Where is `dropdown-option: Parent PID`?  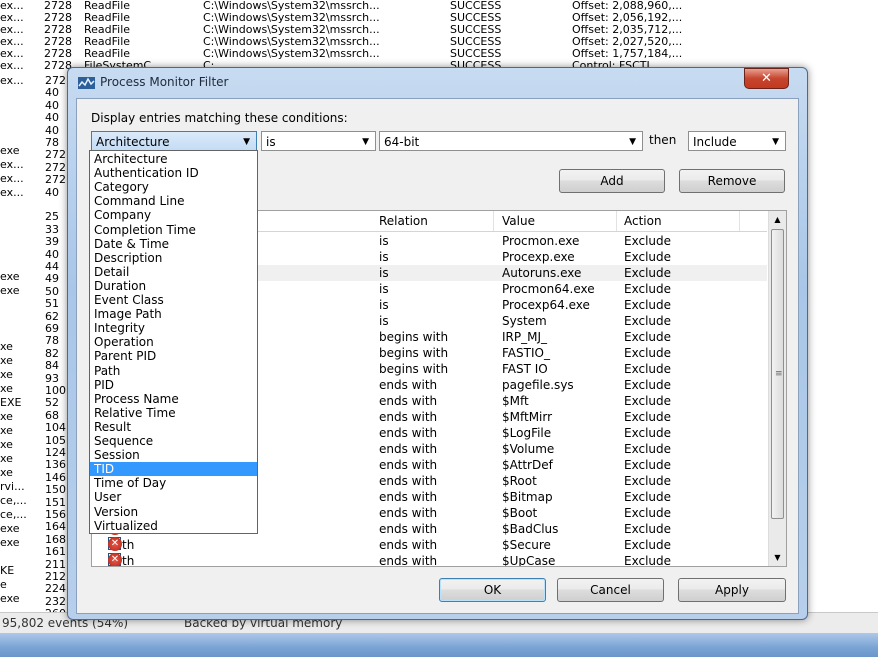
dropdown-option: Parent PID is located at coordinates (173, 356).